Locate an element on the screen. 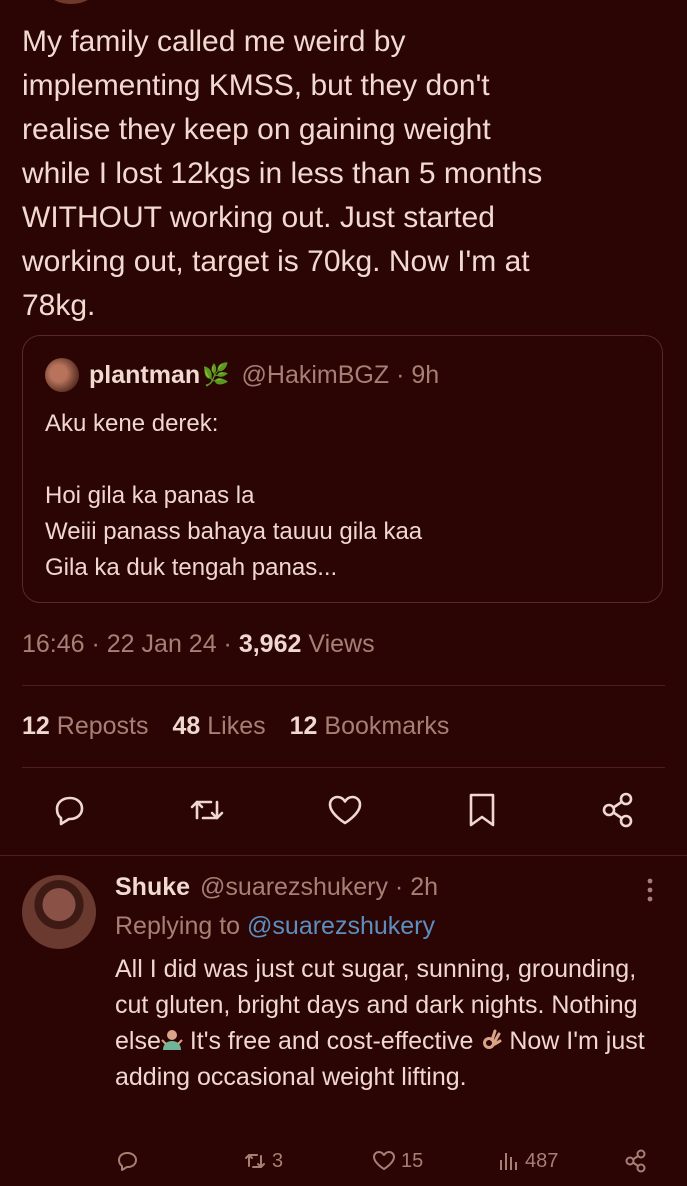 The width and height of the screenshot is (687, 1186). bookmark-icon is located at coordinates (482, 810).